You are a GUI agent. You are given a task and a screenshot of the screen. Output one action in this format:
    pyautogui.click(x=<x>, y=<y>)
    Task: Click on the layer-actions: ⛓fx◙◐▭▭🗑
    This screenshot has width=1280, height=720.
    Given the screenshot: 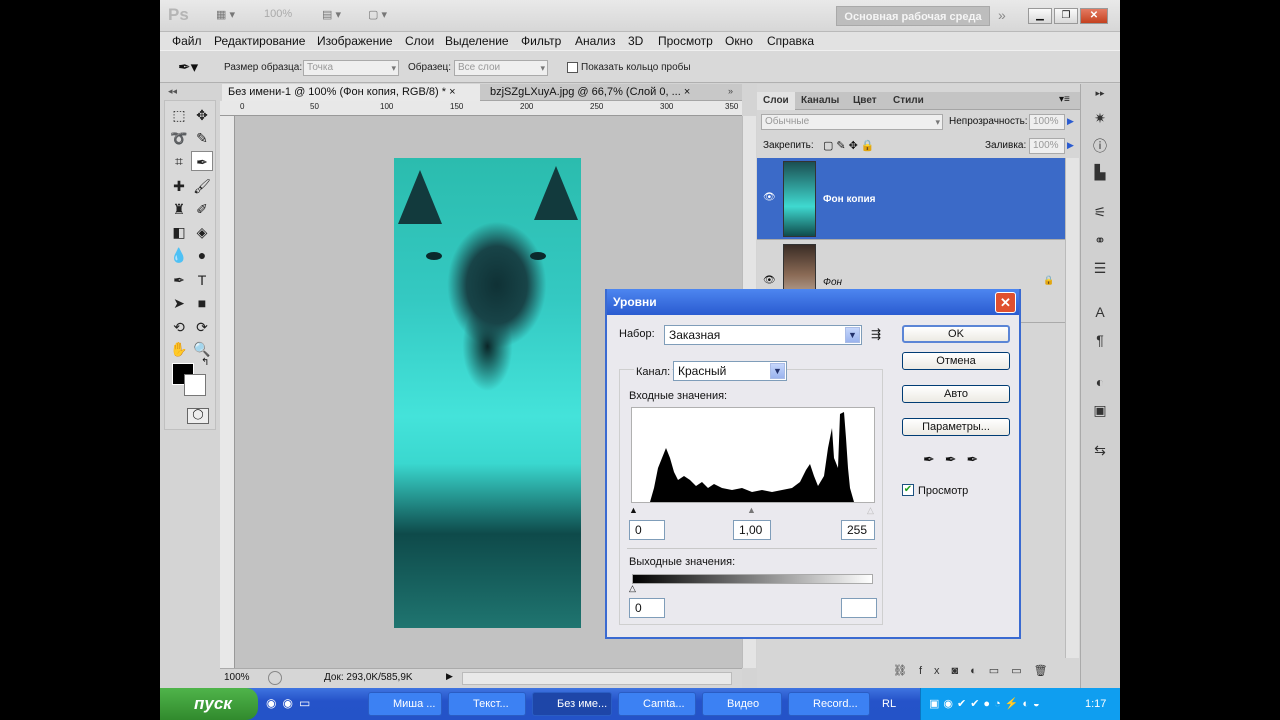 What is the action you would take?
    pyautogui.click(x=918, y=674)
    